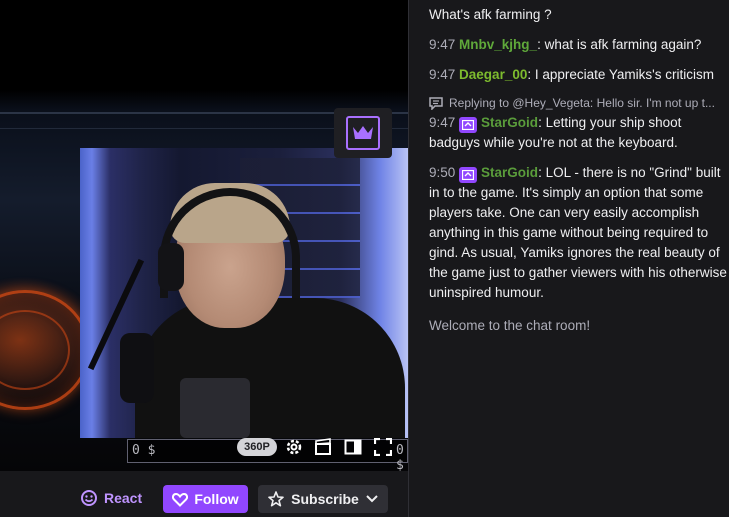 This screenshot has height=517, width=729. I want to click on theatre-mode-icon, so click(353, 447).